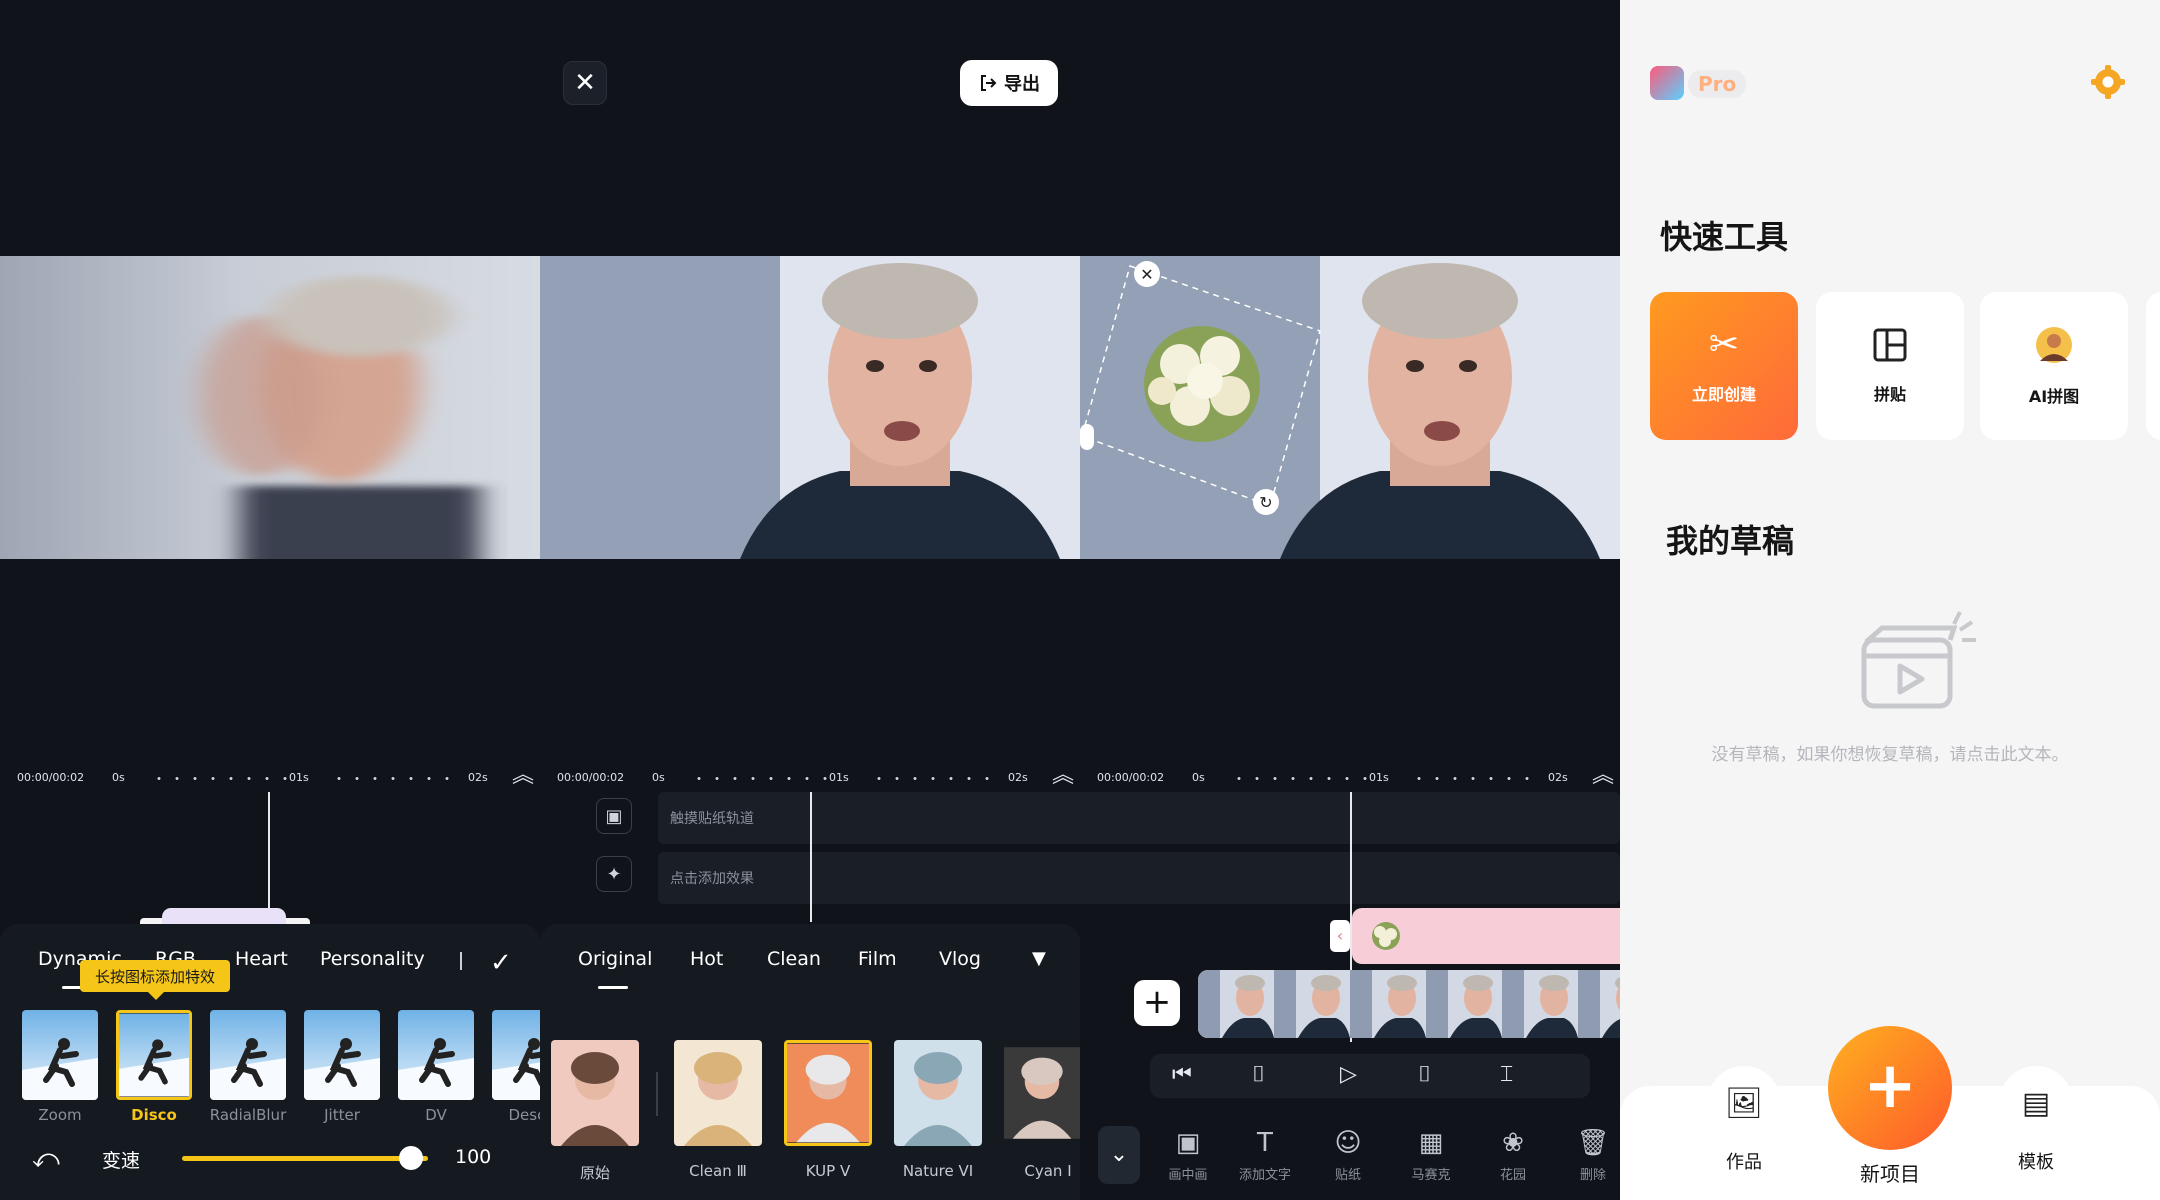 This screenshot has width=2160, height=1200. What do you see at coordinates (585, 83) in the screenshot?
I see `close-button: ✕` at bounding box center [585, 83].